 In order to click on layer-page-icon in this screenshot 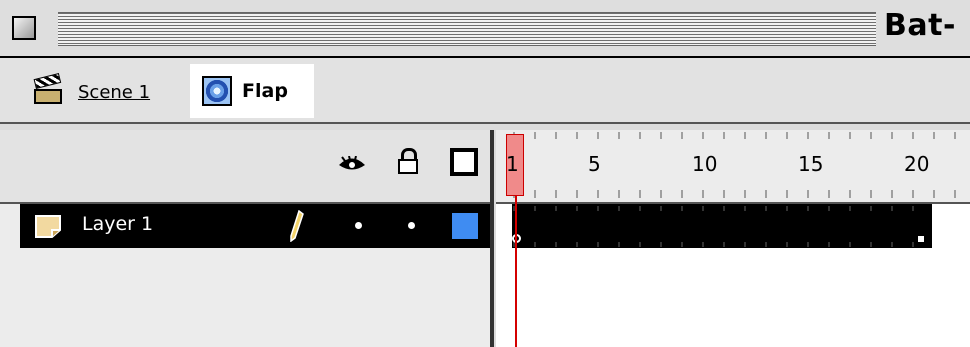, I will do `click(48, 226)`.